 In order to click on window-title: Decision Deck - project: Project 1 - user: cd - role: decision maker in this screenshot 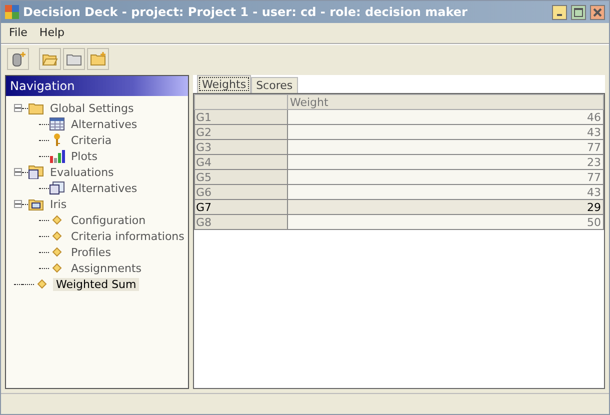, I will do `click(245, 12)`.